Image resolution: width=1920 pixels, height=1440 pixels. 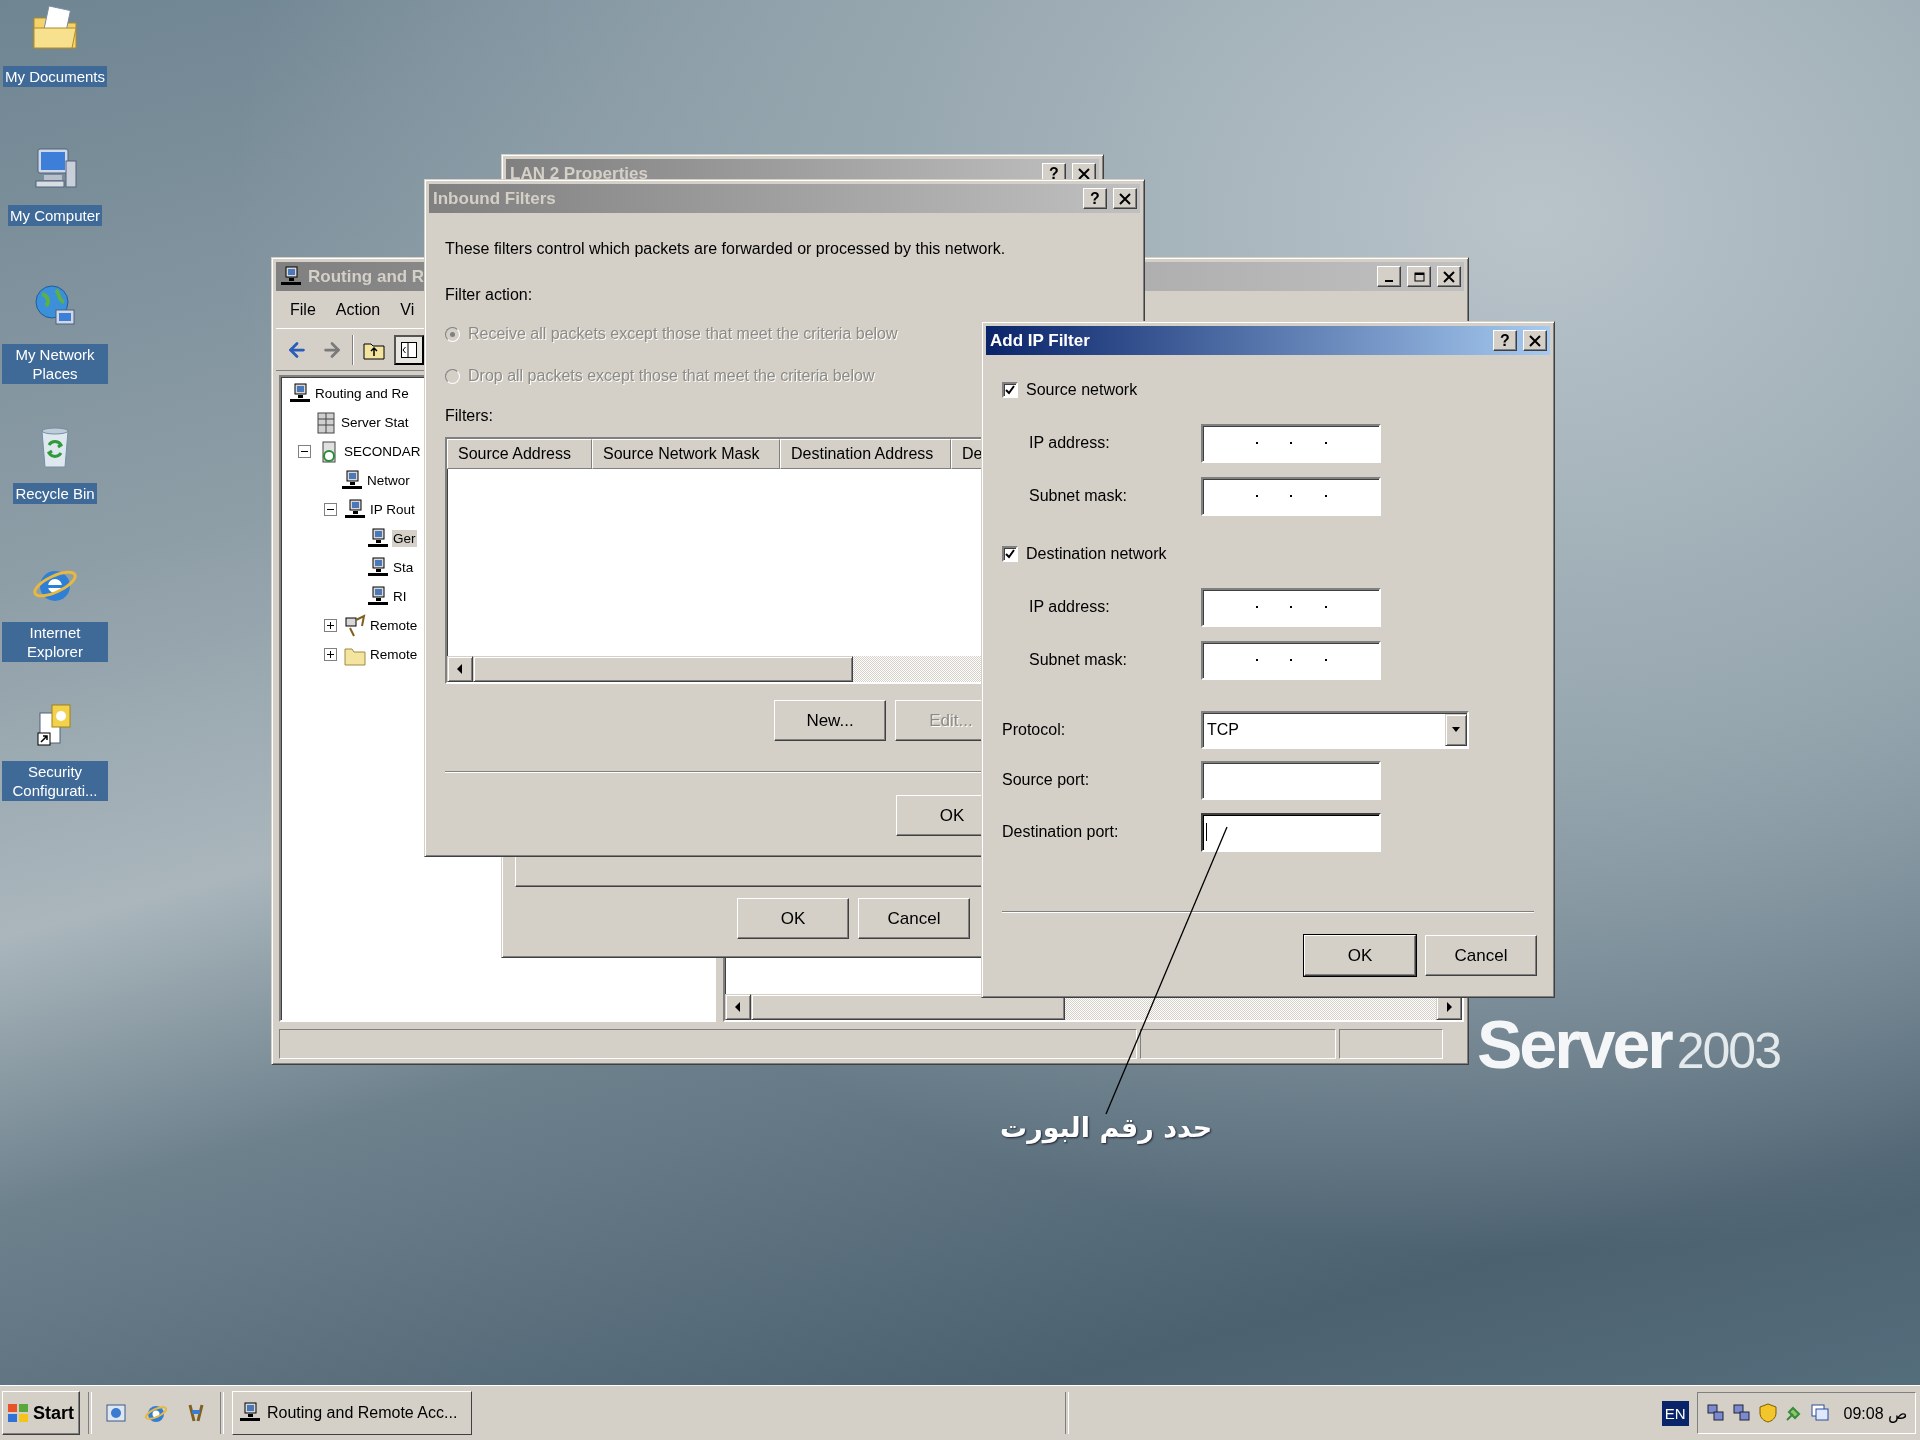 I want to click on column-header: Source Address, so click(x=519, y=454).